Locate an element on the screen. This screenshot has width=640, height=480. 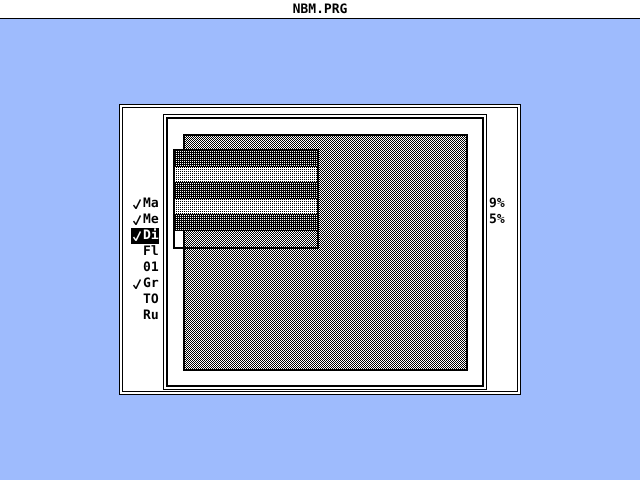
option-label: Me is located at coordinates (151, 220).